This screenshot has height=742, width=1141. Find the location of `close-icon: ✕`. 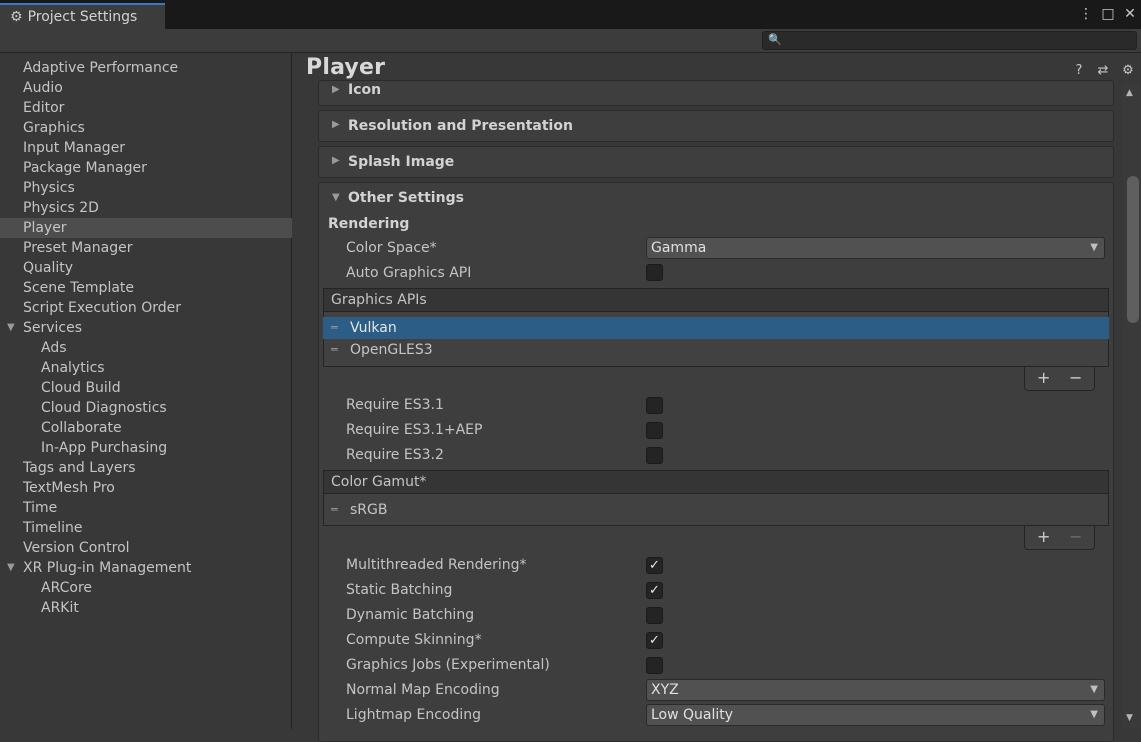

close-icon: ✕ is located at coordinates (1130, 14).